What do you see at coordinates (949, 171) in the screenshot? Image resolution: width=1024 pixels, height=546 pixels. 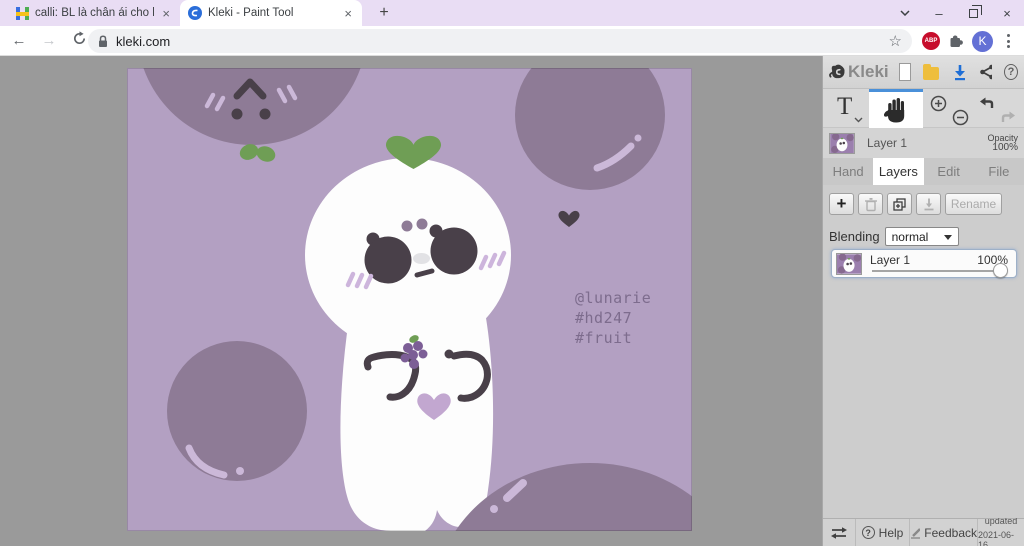 I see `tab-edit: Edit` at bounding box center [949, 171].